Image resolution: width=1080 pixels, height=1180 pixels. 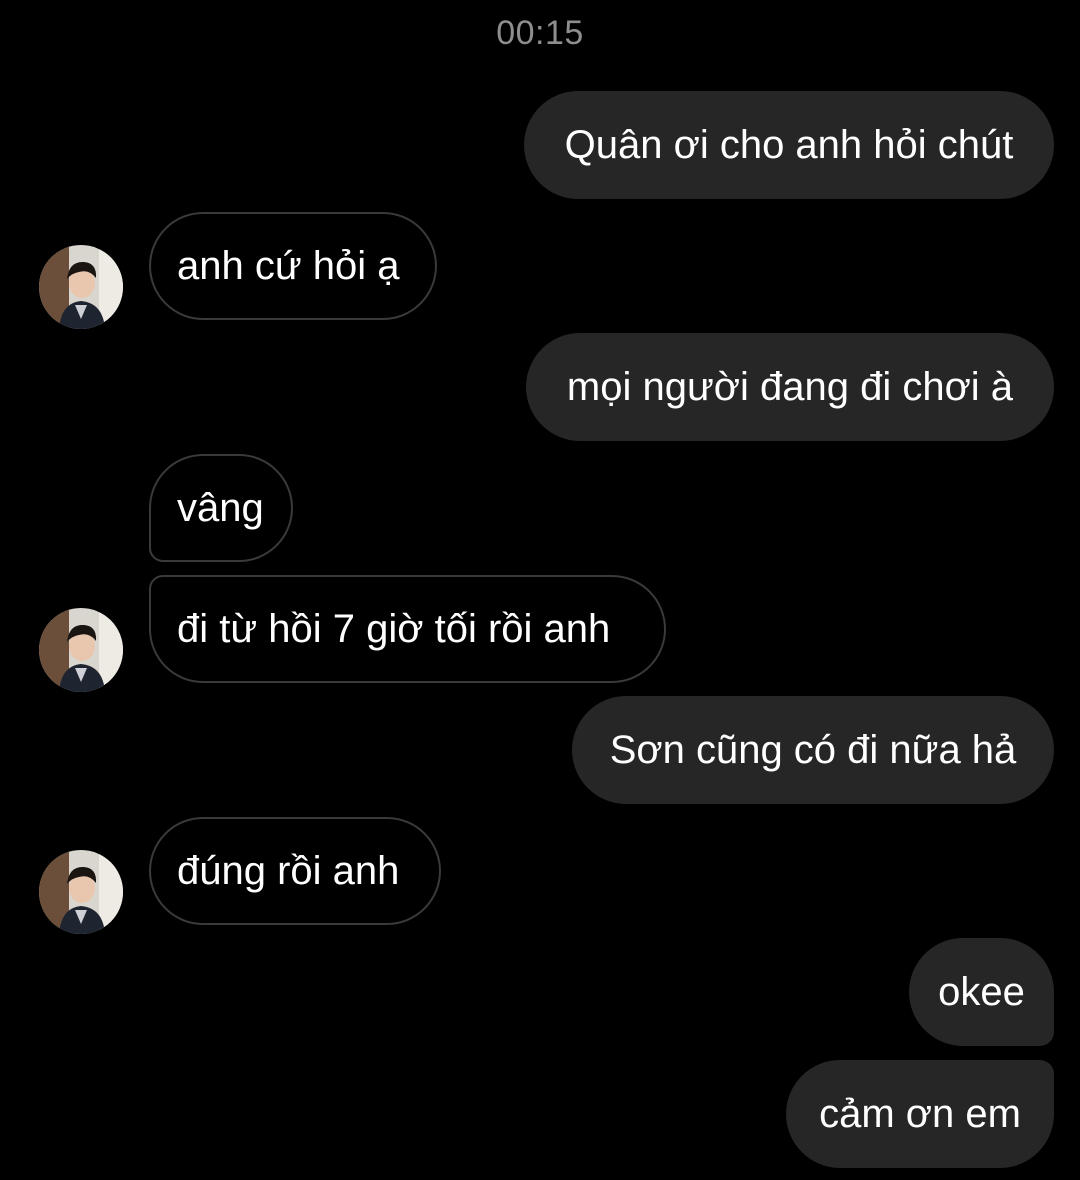 I want to click on outgoing-message-bubble: mọi người đang đi chơi à, so click(x=790, y=387).